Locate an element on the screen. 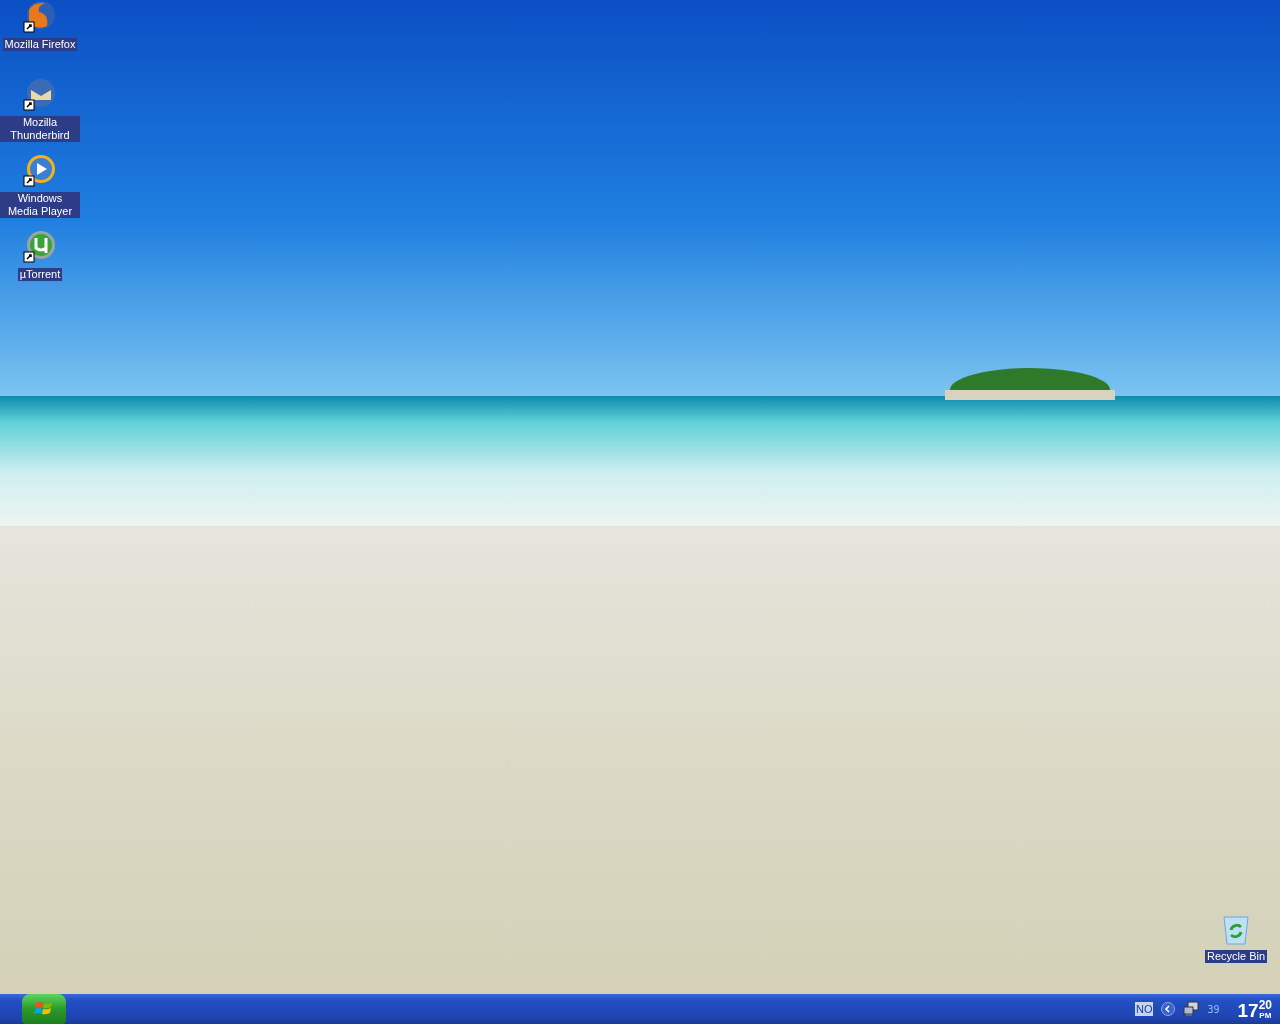  clock-period: PM is located at coordinates (1265, 1015).